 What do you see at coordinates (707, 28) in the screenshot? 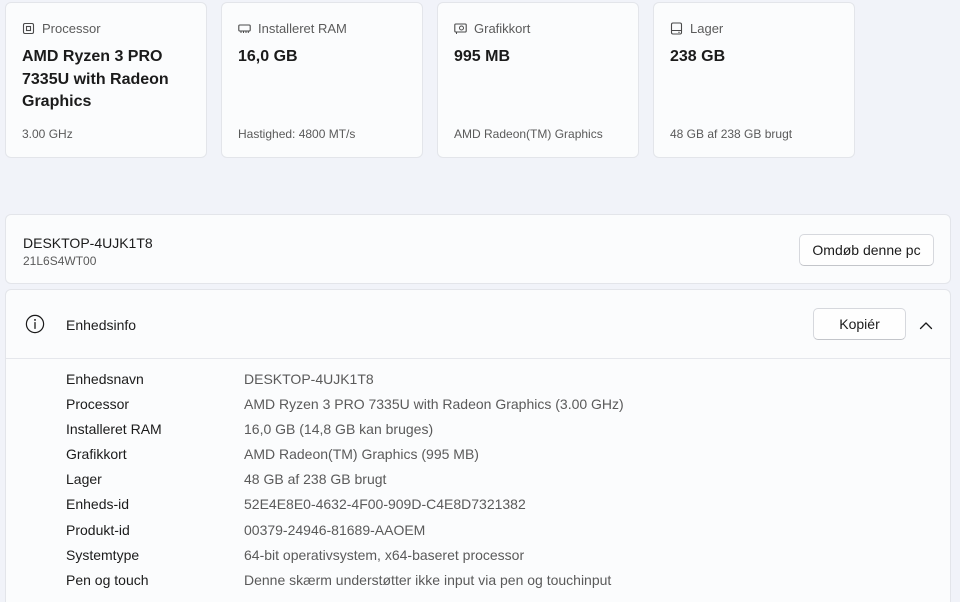
I see `card-label: Lager` at bounding box center [707, 28].